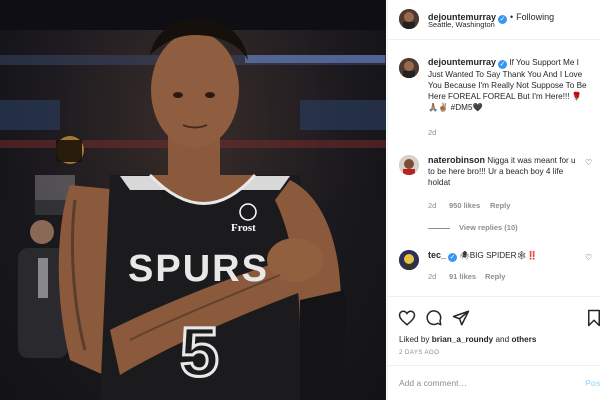 The height and width of the screenshot is (400, 600). Describe the element at coordinates (198, 269) in the screenshot. I see `jersey-team-text: SPURS` at that location.